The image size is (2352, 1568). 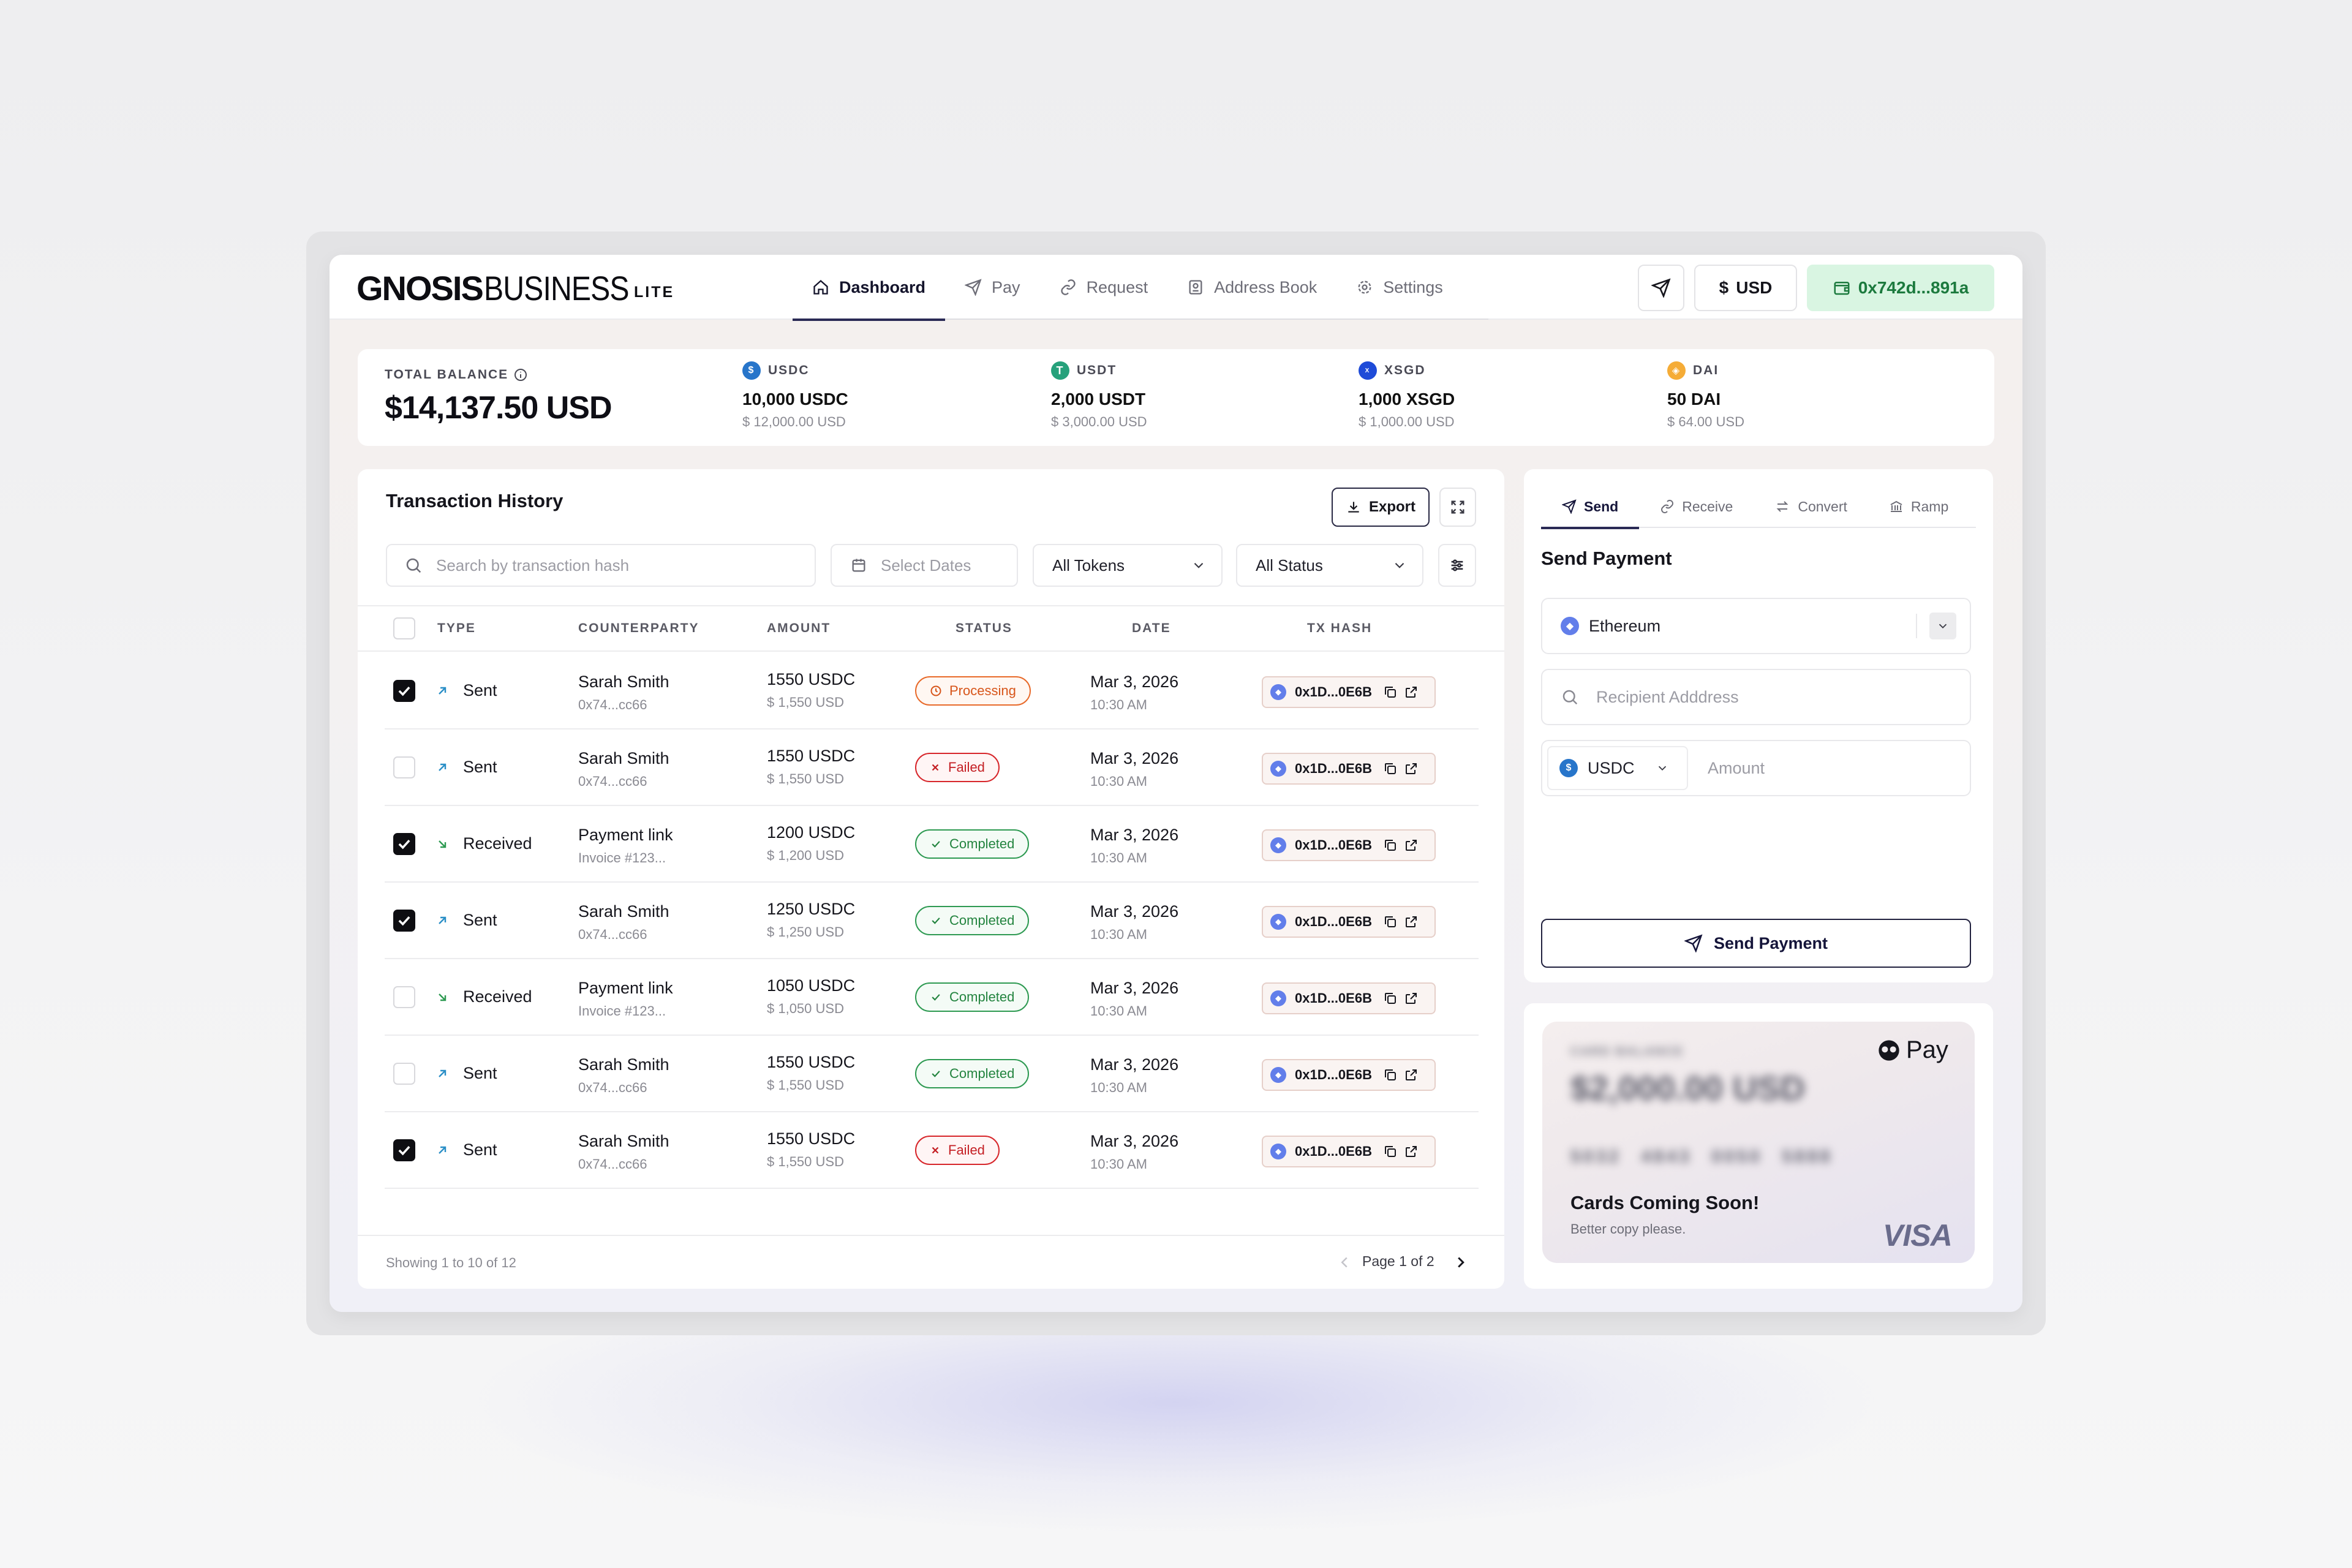 I want to click on amount-input: $ USDC Amount, so click(x=1756, y=768).